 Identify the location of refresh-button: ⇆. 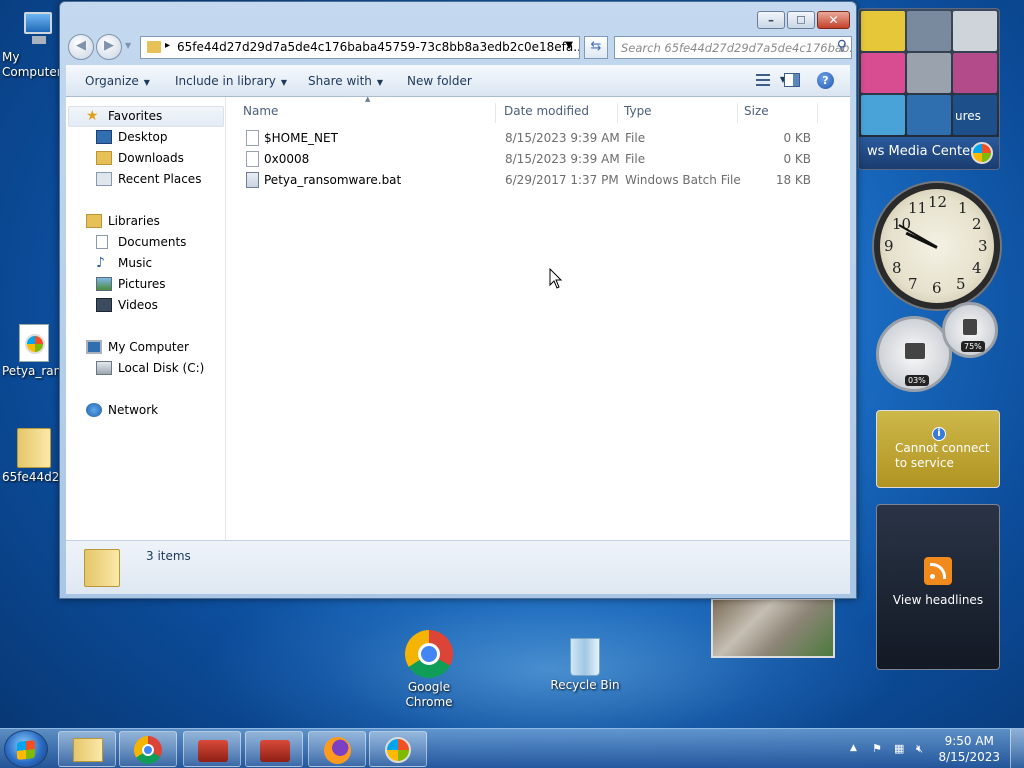
(596, 47).